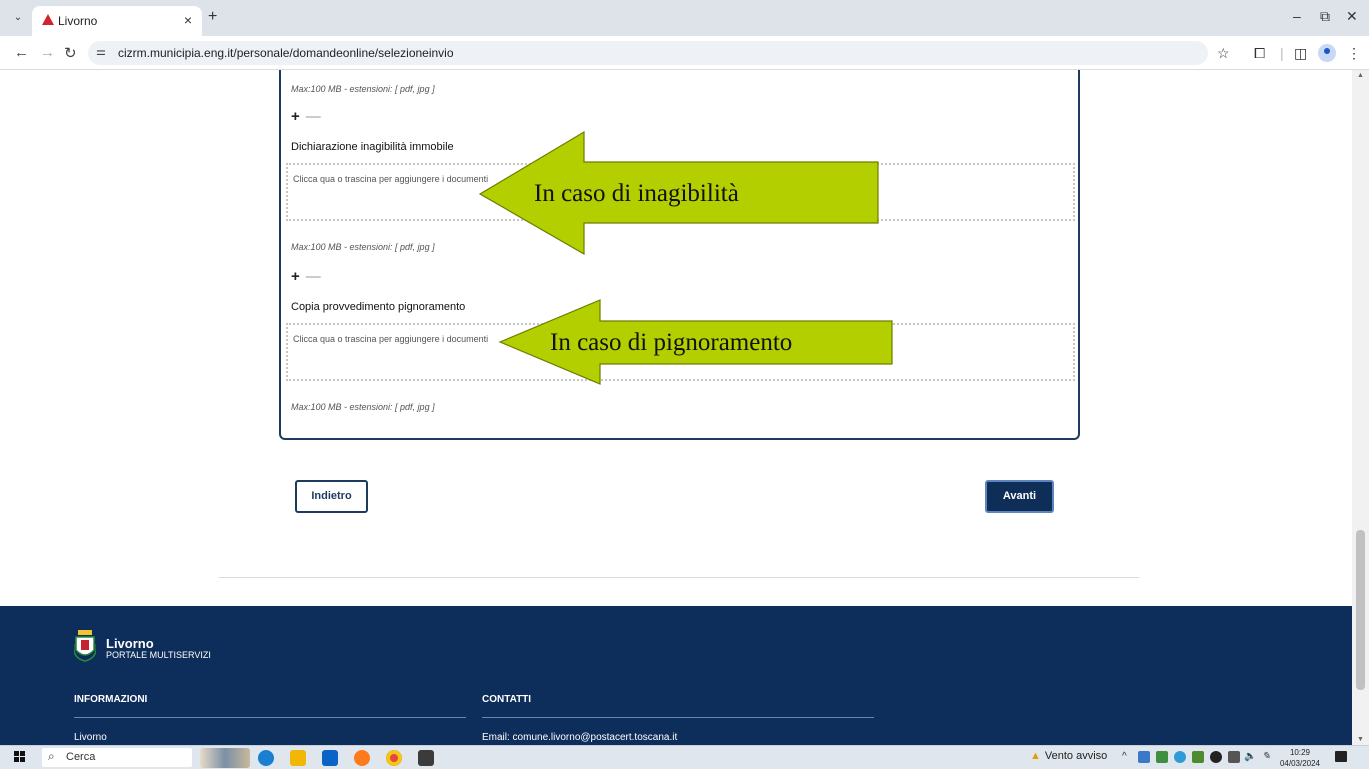  I want to click on livorno-crest-icon, so click(85, 646).